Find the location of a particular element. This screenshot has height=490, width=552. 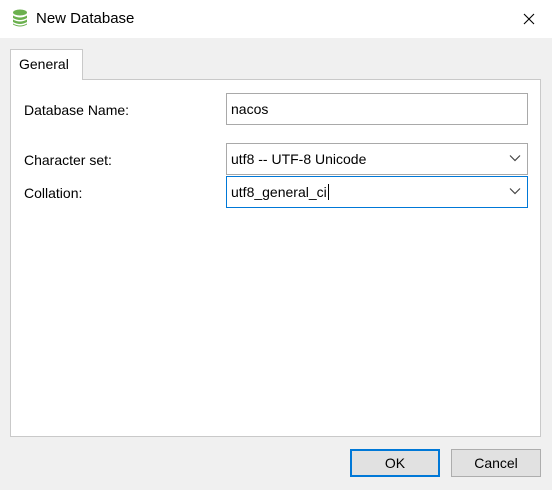

collation-label: Collation: is located at coordinates (53, 193).